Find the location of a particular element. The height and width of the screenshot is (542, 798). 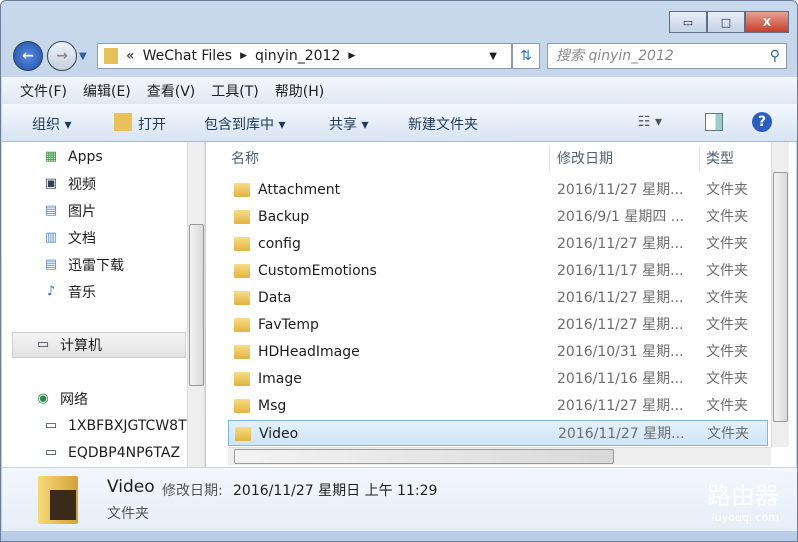

sidebar-item-network: ◉ 网络 is located at coordinates (61, 399).